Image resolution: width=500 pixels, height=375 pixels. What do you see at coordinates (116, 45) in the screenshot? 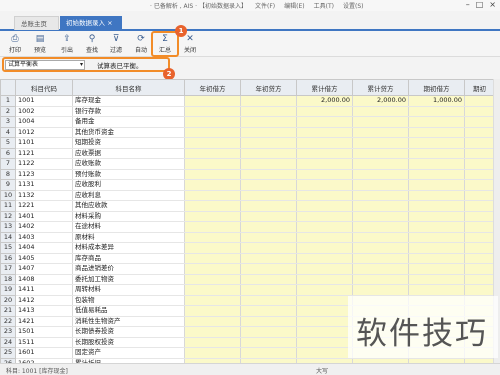
I see `filter-button: ⊽ 过滤` at bounding box center [116, 45].